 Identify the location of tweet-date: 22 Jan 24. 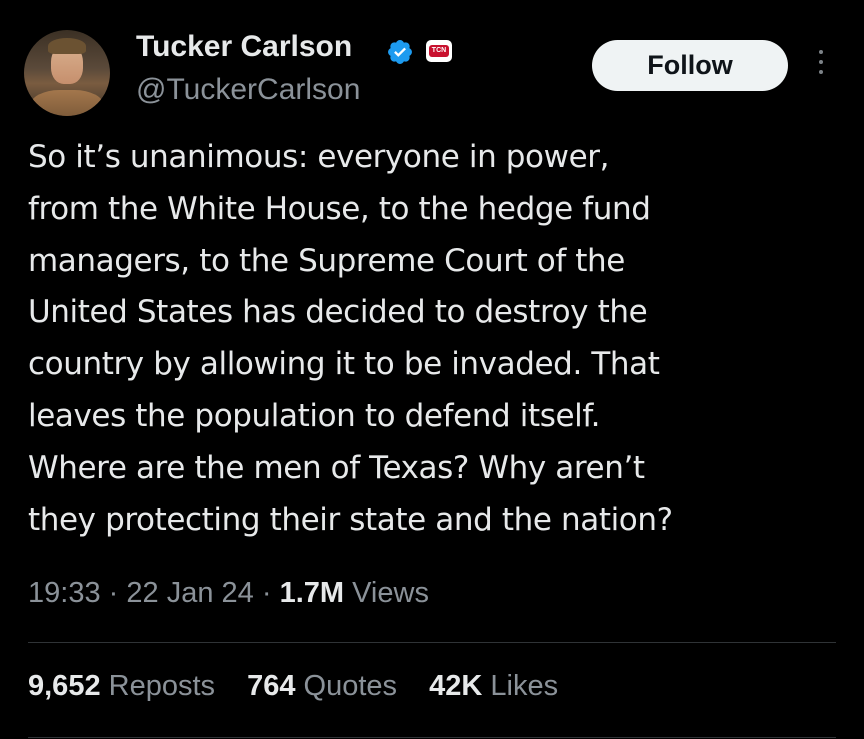
(189, 593).